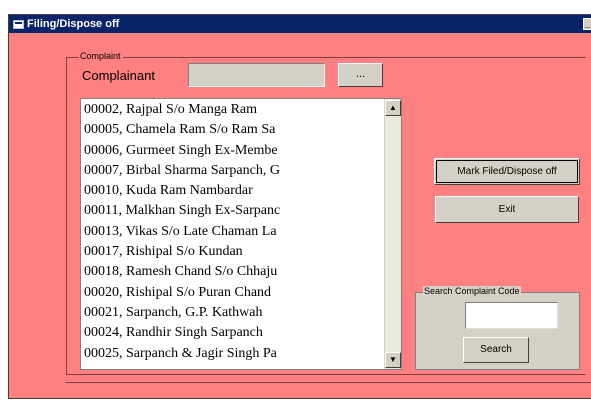 The height and width of the screenshot is (406, 591). What do you see at coordinates (233, 211) in the screenshot?
I see `list-item: 00011, Malkhan Singh Ex-Sarpanc` at bounding box center [233, 211].